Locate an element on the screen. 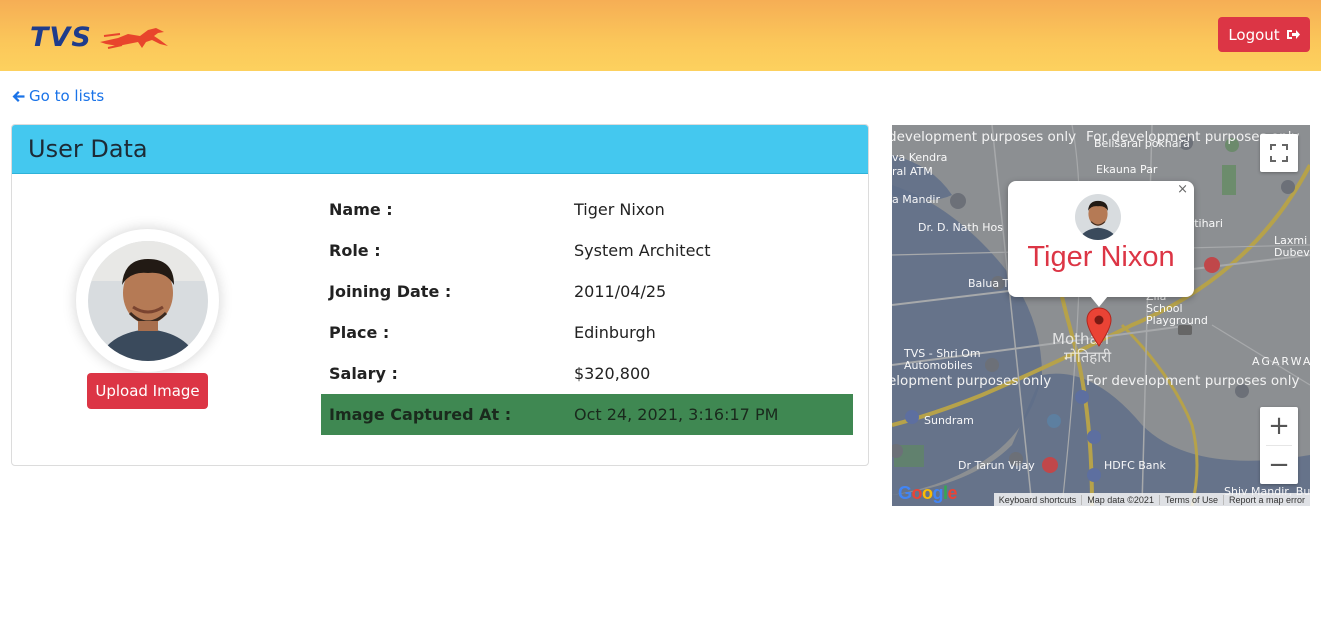 This screenshot has height=643, width=1321. detail-row-role: Role : System Architect is located at coordinates (587, 250).